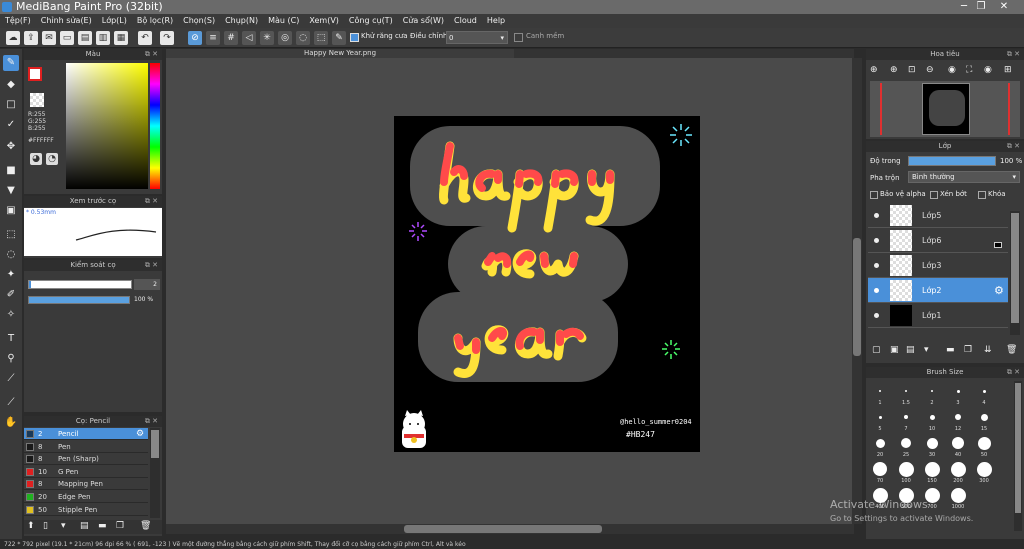 This screenshot has height=549, width=1024. I want to click on brush-item: 2 Pencil ⚙, so click(86, 434).